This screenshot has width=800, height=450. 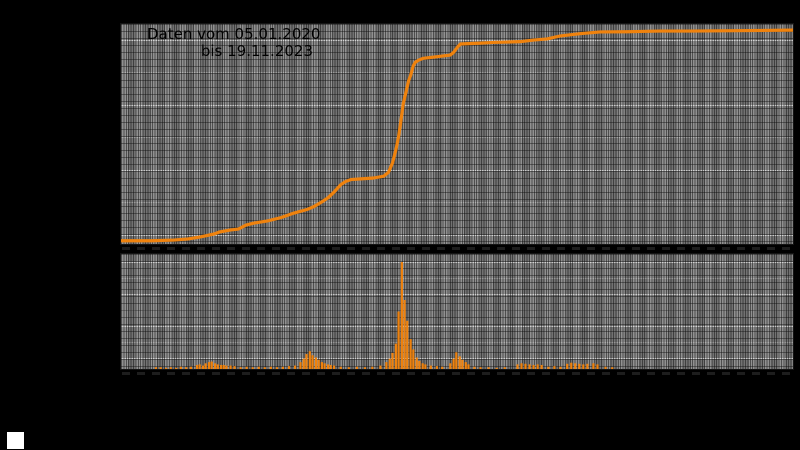 I want to click on daily-bars-svg, so click(x=384, y=315).